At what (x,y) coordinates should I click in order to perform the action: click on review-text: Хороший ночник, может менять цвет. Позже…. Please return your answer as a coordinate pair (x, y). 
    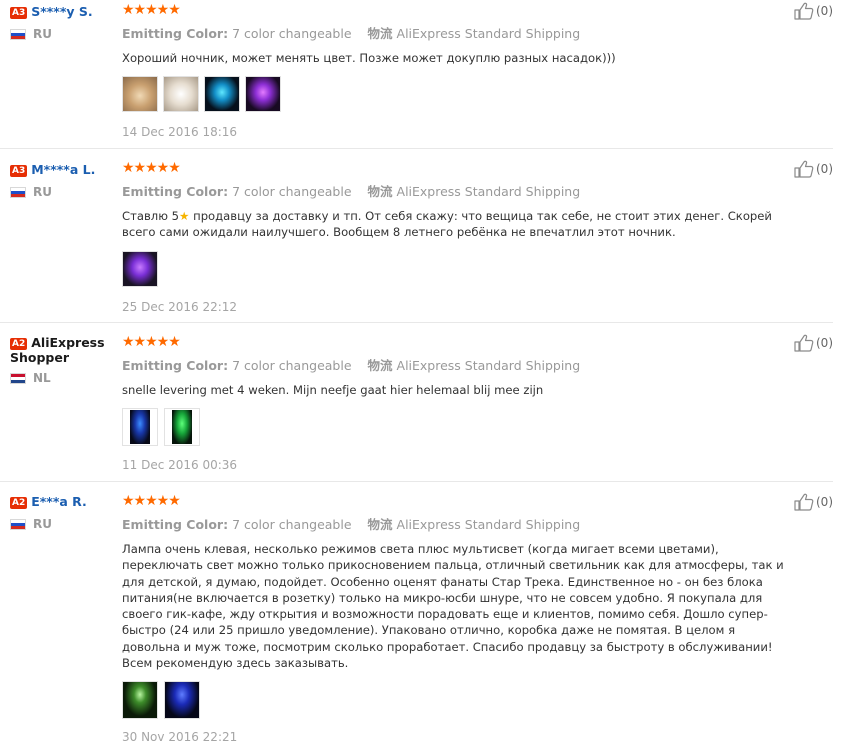
    Looking at the image, I should click on (369, 58).